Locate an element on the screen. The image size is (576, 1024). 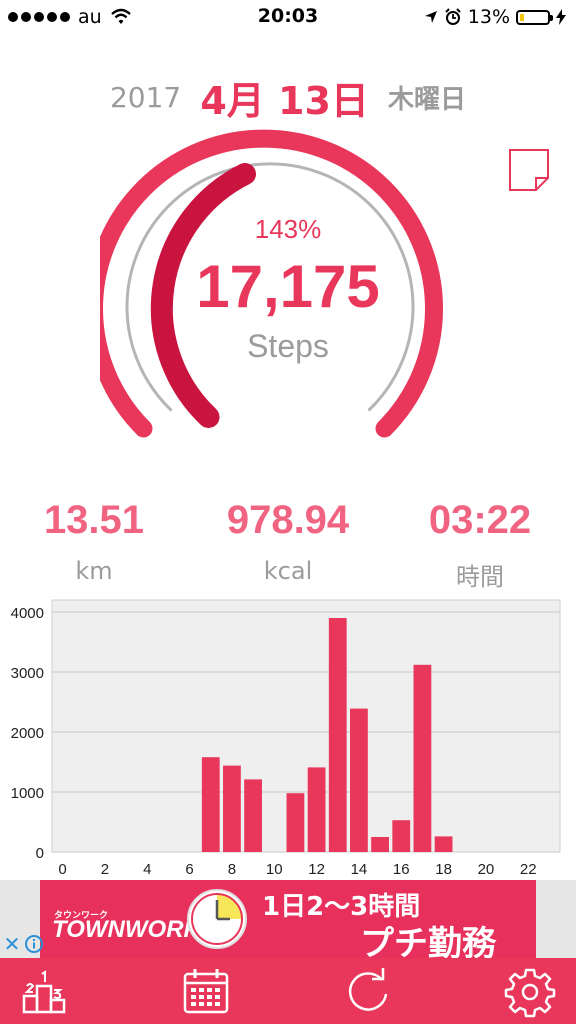
distance-unit: km is located at coordinates (94, 571).